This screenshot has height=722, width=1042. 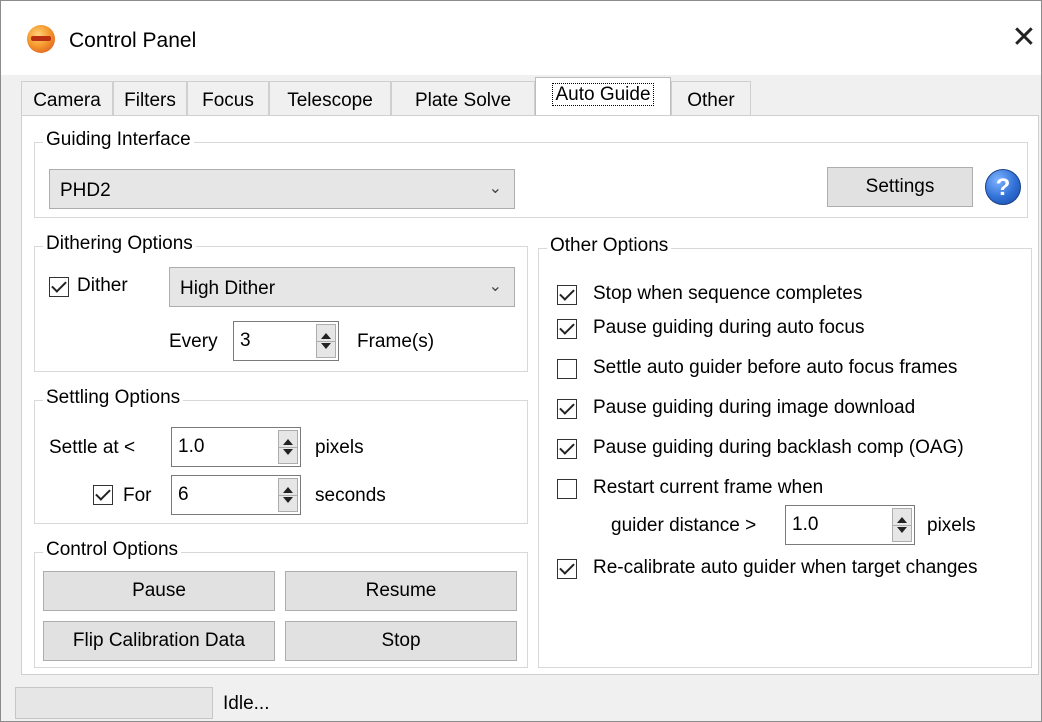 I want to click on flip-calibration-button: Flip Calibration Data, so click(x=159, y=641).